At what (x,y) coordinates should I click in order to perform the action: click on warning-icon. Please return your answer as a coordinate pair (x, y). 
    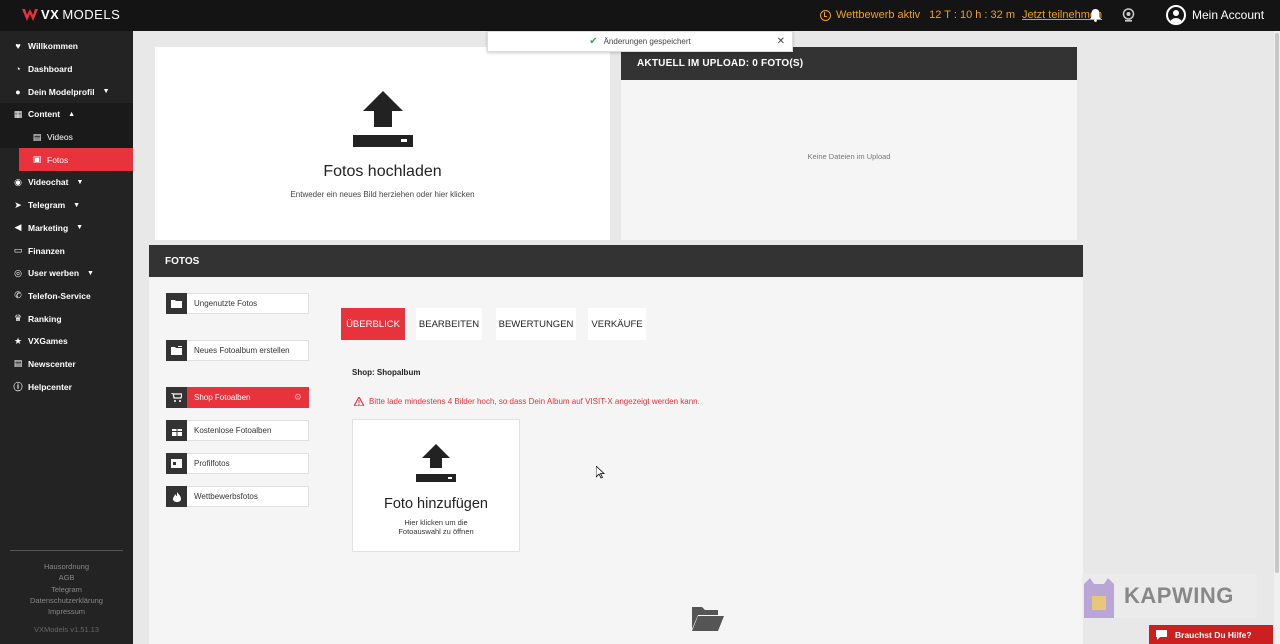
    Looking at the image, I should click on (359, 401).